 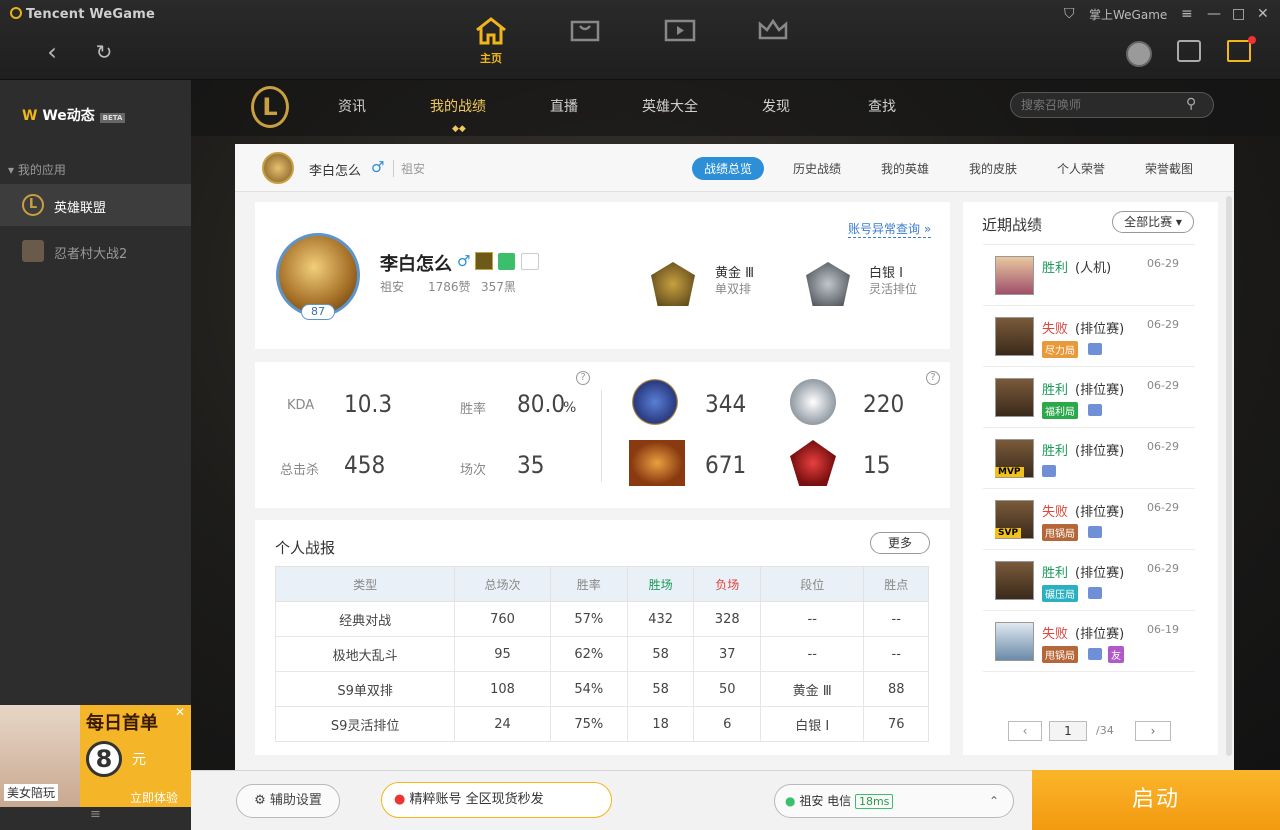 I want to click on honor-icon, so click(x=530, y=261).